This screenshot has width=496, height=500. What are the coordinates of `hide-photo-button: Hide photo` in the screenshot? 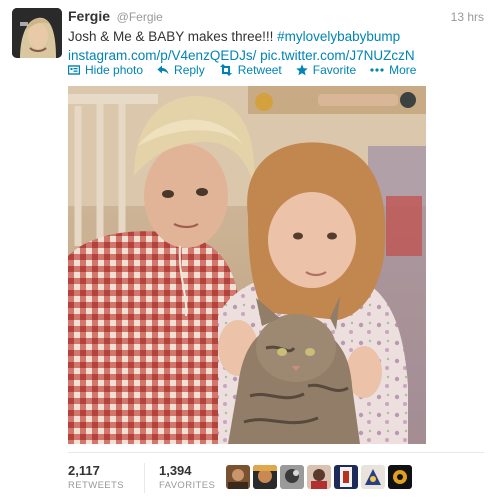 It's located at (105, 70).